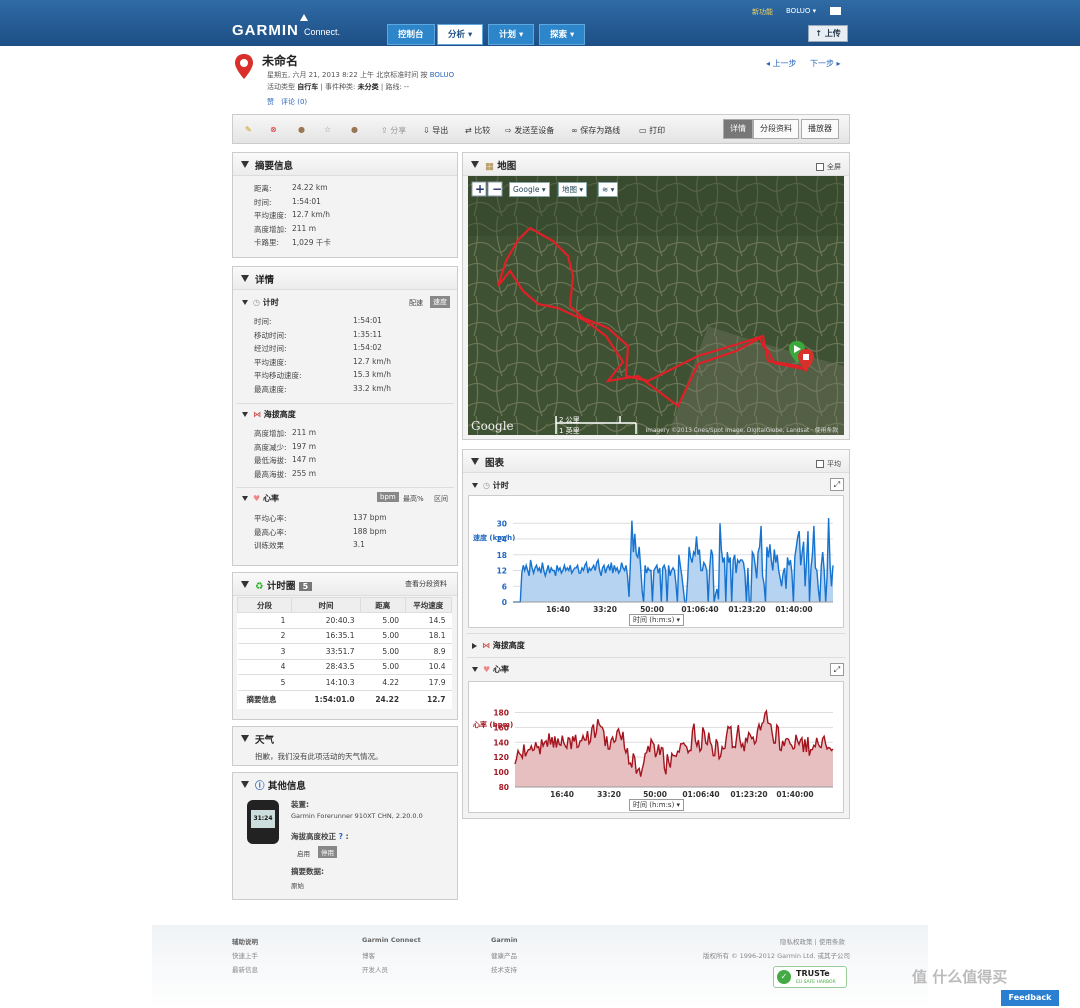 The width and height of the screenshot is (1080, 1008). I want to click on summary-value: 12.7 km/h, so click(311, 215).